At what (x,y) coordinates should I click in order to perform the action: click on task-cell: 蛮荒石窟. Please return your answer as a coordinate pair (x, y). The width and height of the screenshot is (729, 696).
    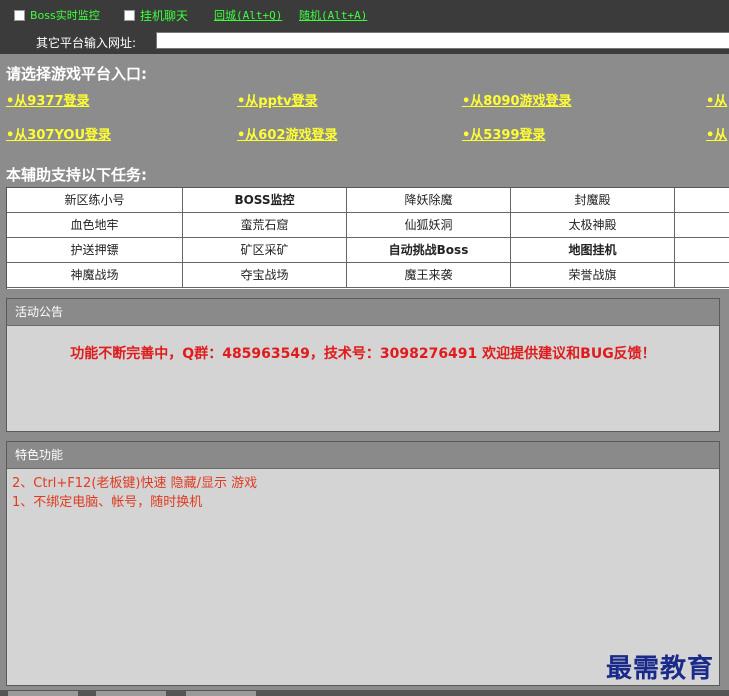
    Looking at the image, I should click on (265, 225).